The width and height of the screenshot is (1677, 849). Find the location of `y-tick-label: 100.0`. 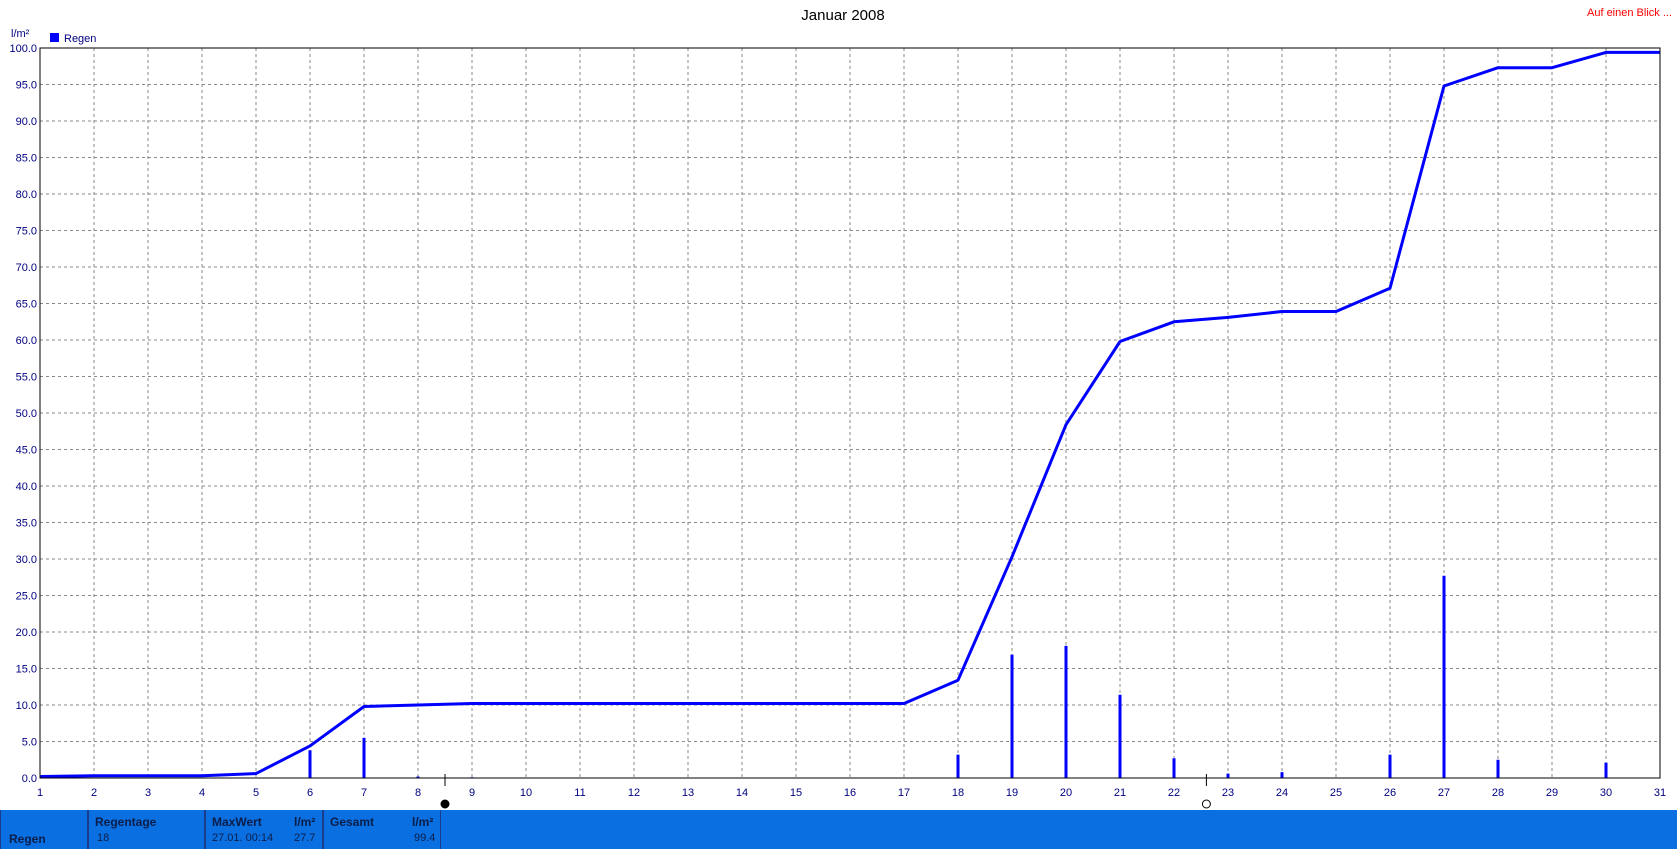

y-tick-label: 100.0 is located at coordinates (23, 49).